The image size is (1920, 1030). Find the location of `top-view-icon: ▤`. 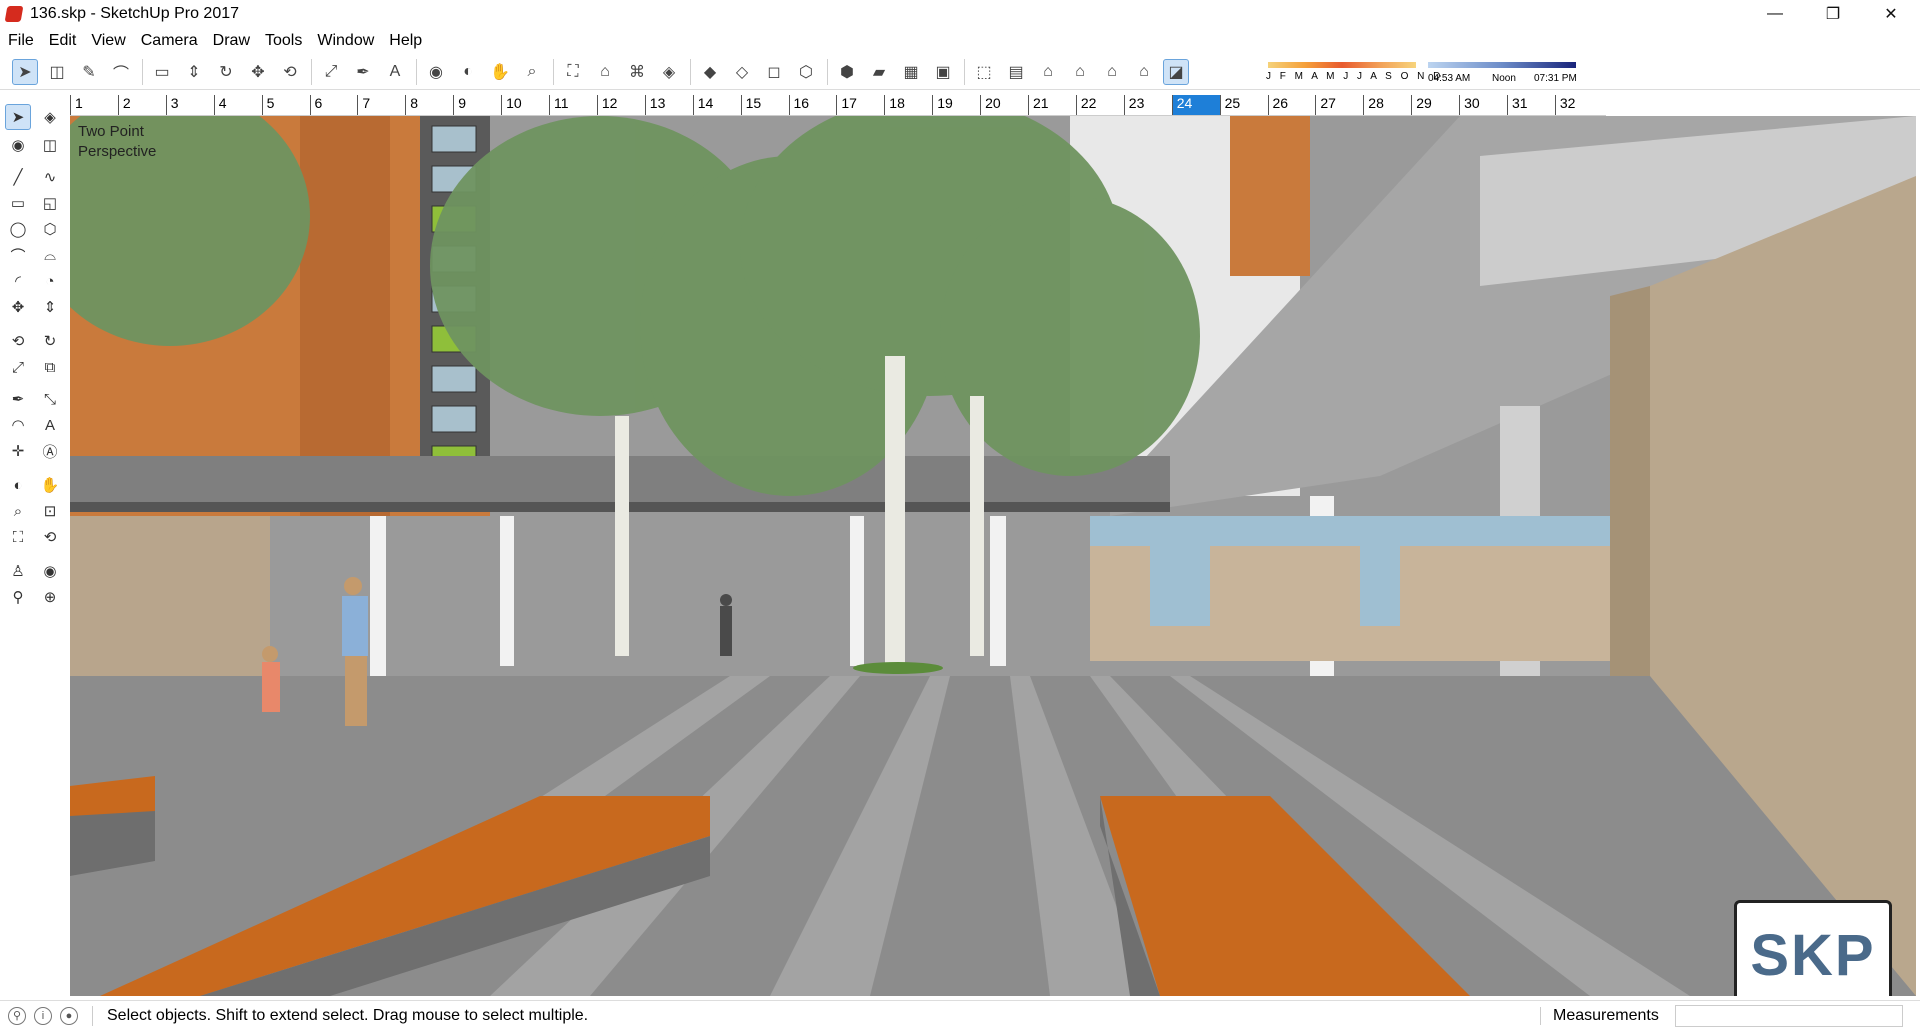

top-view-icon: ▤ is located at coordinates (1016, 72).